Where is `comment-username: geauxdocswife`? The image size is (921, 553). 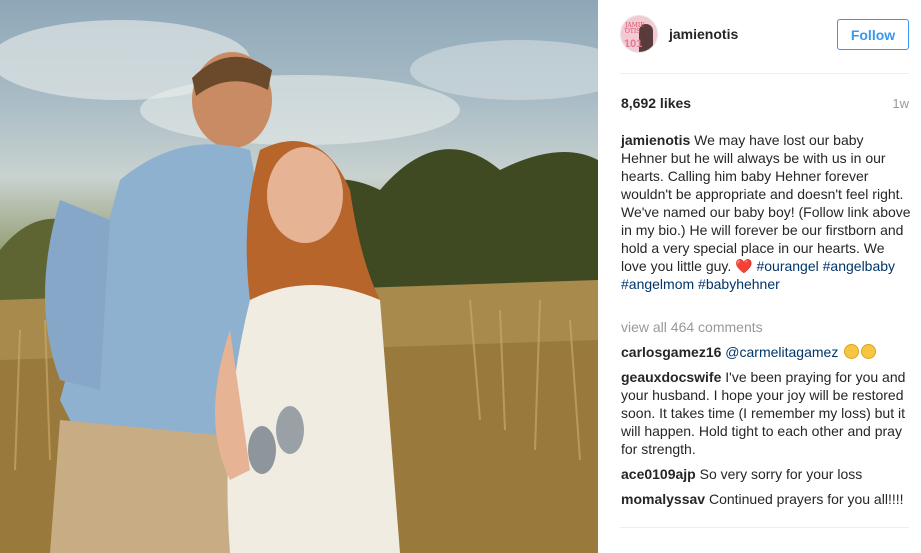
comment-username: geauxdocswife is located at coordinates (671, 377).